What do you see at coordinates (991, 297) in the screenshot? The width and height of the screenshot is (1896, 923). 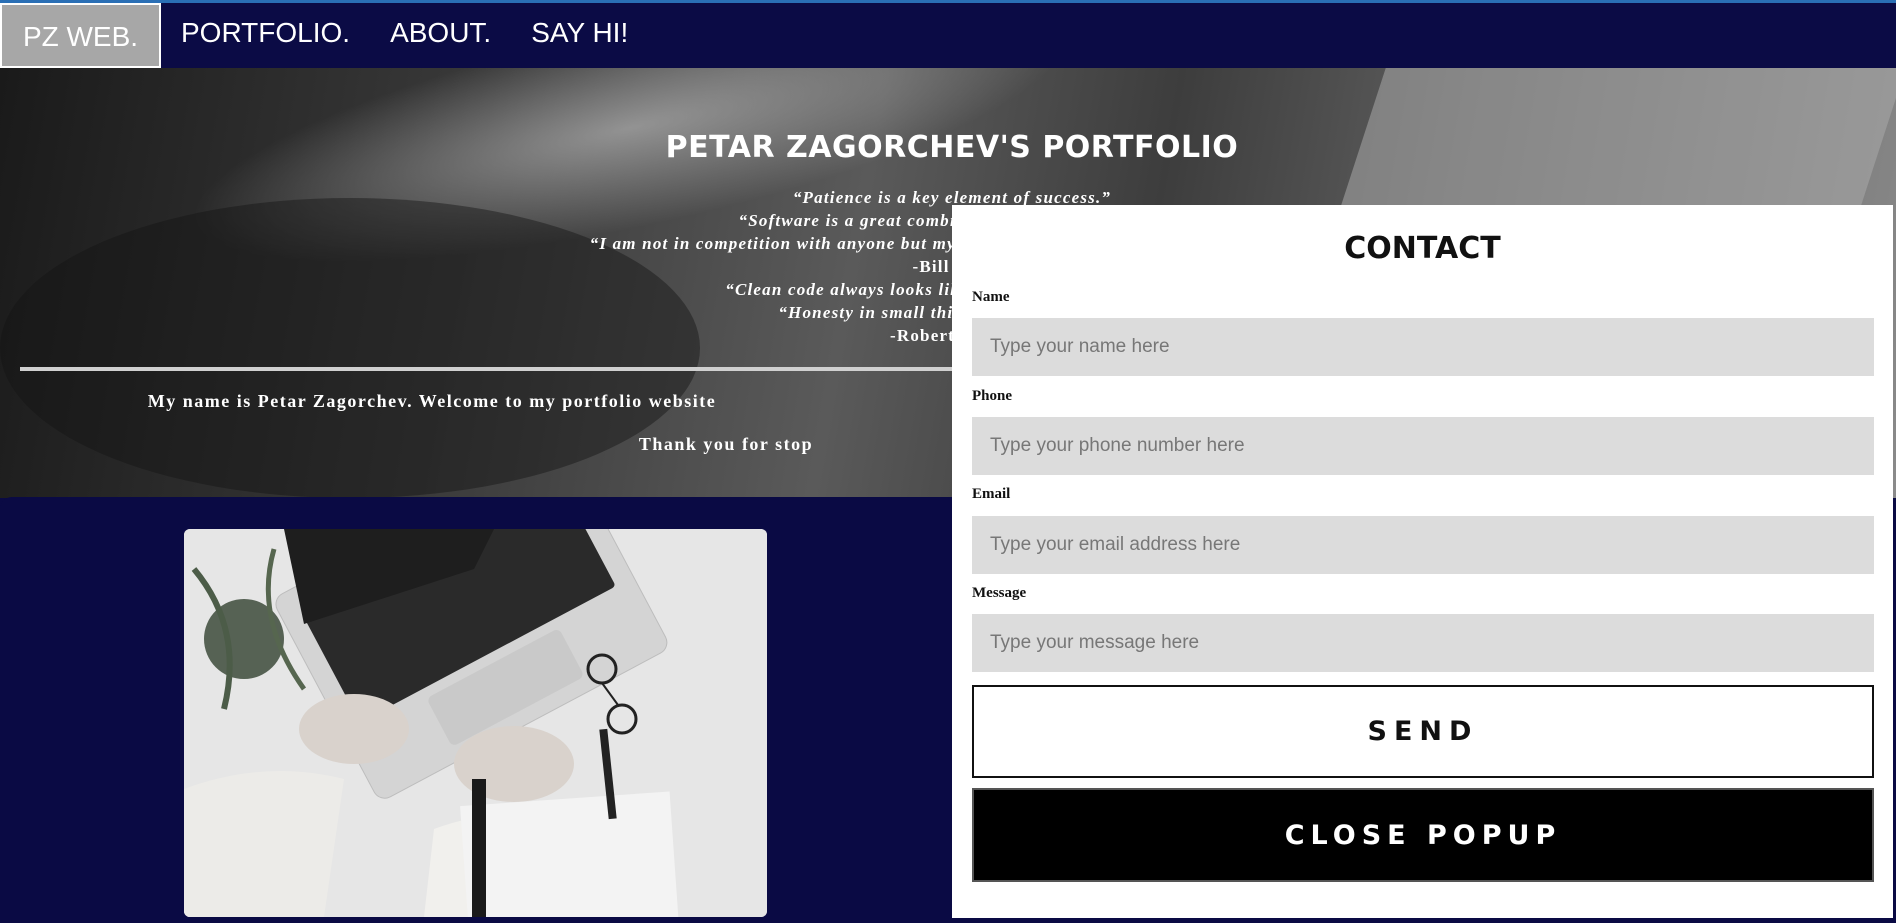 I see `name-label: Name` at bounding box center [991, 297].